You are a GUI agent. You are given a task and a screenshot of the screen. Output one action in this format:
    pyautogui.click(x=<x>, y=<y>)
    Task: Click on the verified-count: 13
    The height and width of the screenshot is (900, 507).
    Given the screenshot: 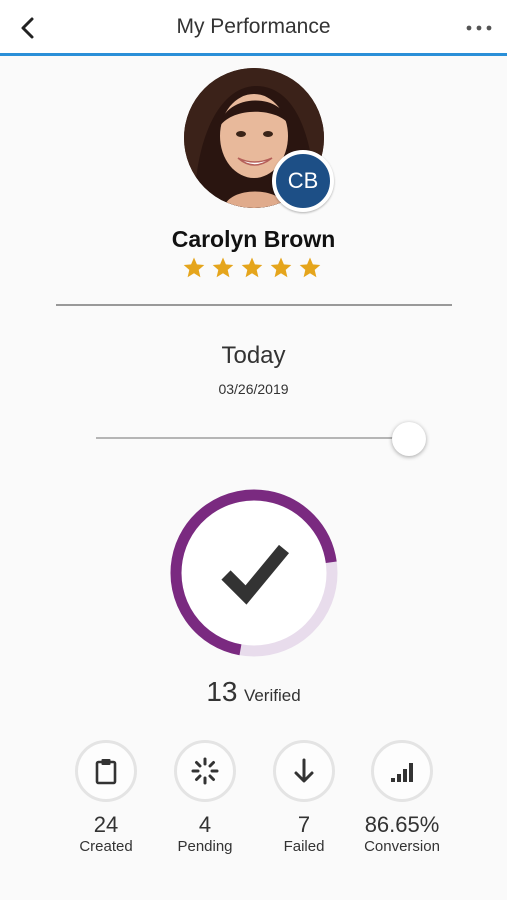 What is the action you would take?
    pyautogui.click(x=222, y=691)
    